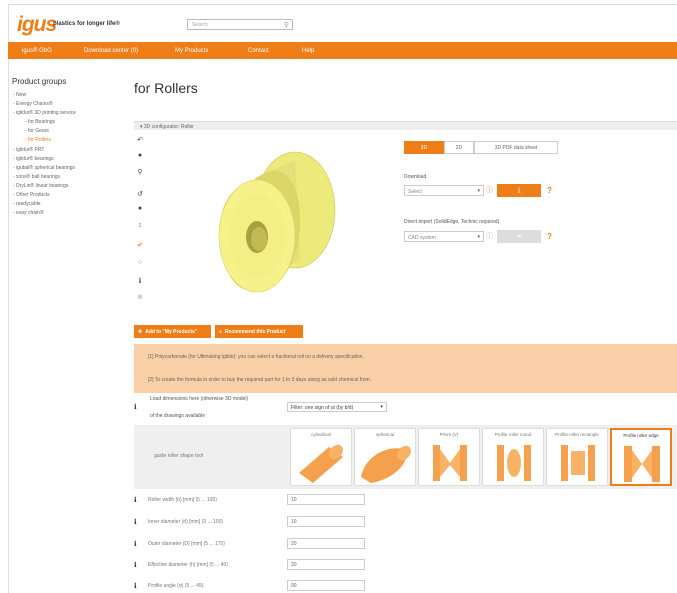  I want to click on format-select: Select ▾, so click(444, 190).